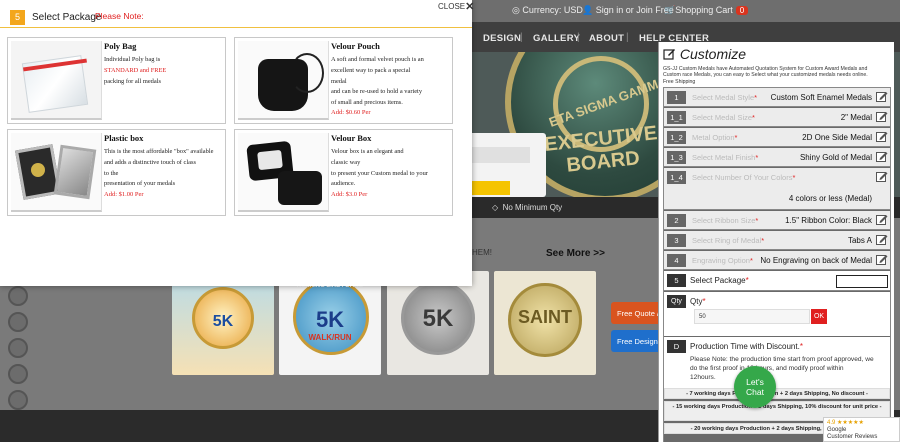 This screenshot has width=900, height=442. What do you see at coordinates (835, 157) in the screenshot?
I see `step-value: Shiny Gold of Medal` at bounding box center [835, 157].